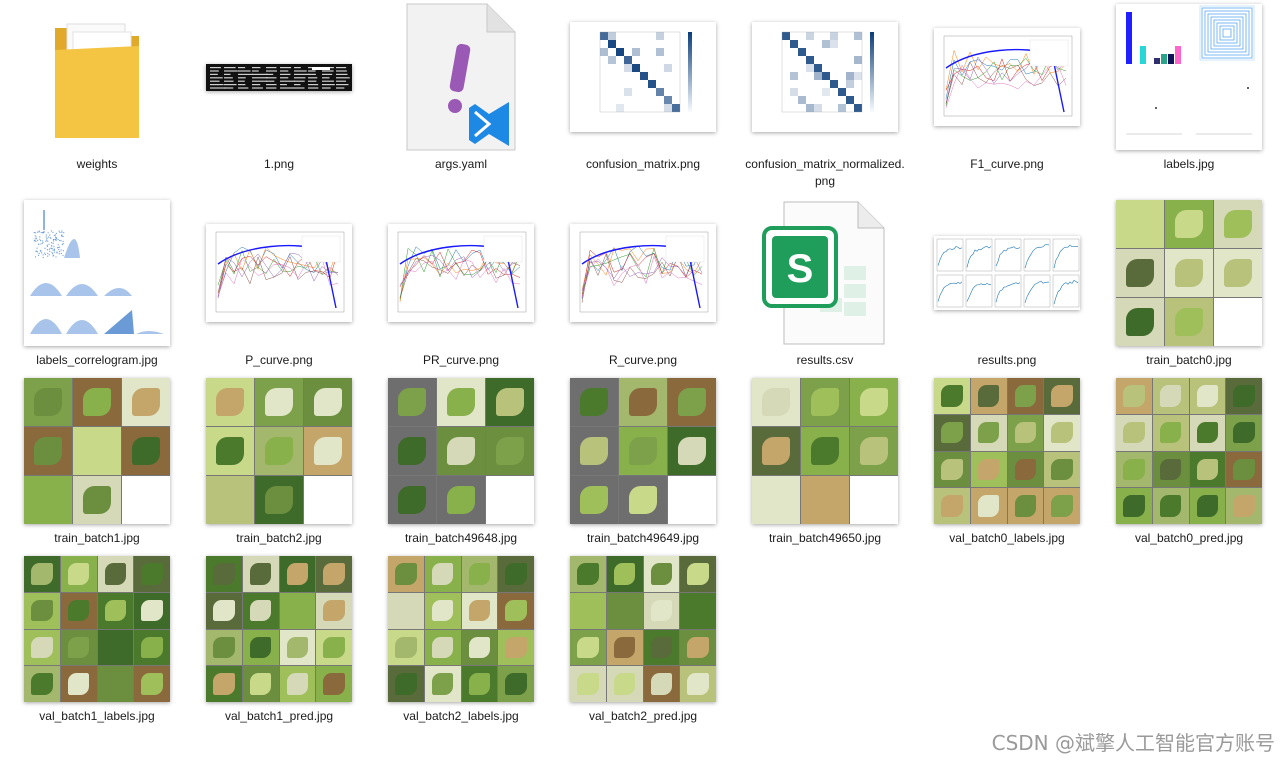 Image resolution: width=1281 pixels, height=764 pixels. What do you see at coordinates (97, 360) in the screenshot?
I see `file-name-label: labels_correlogram.jpg` at bounding box center [97, 360].